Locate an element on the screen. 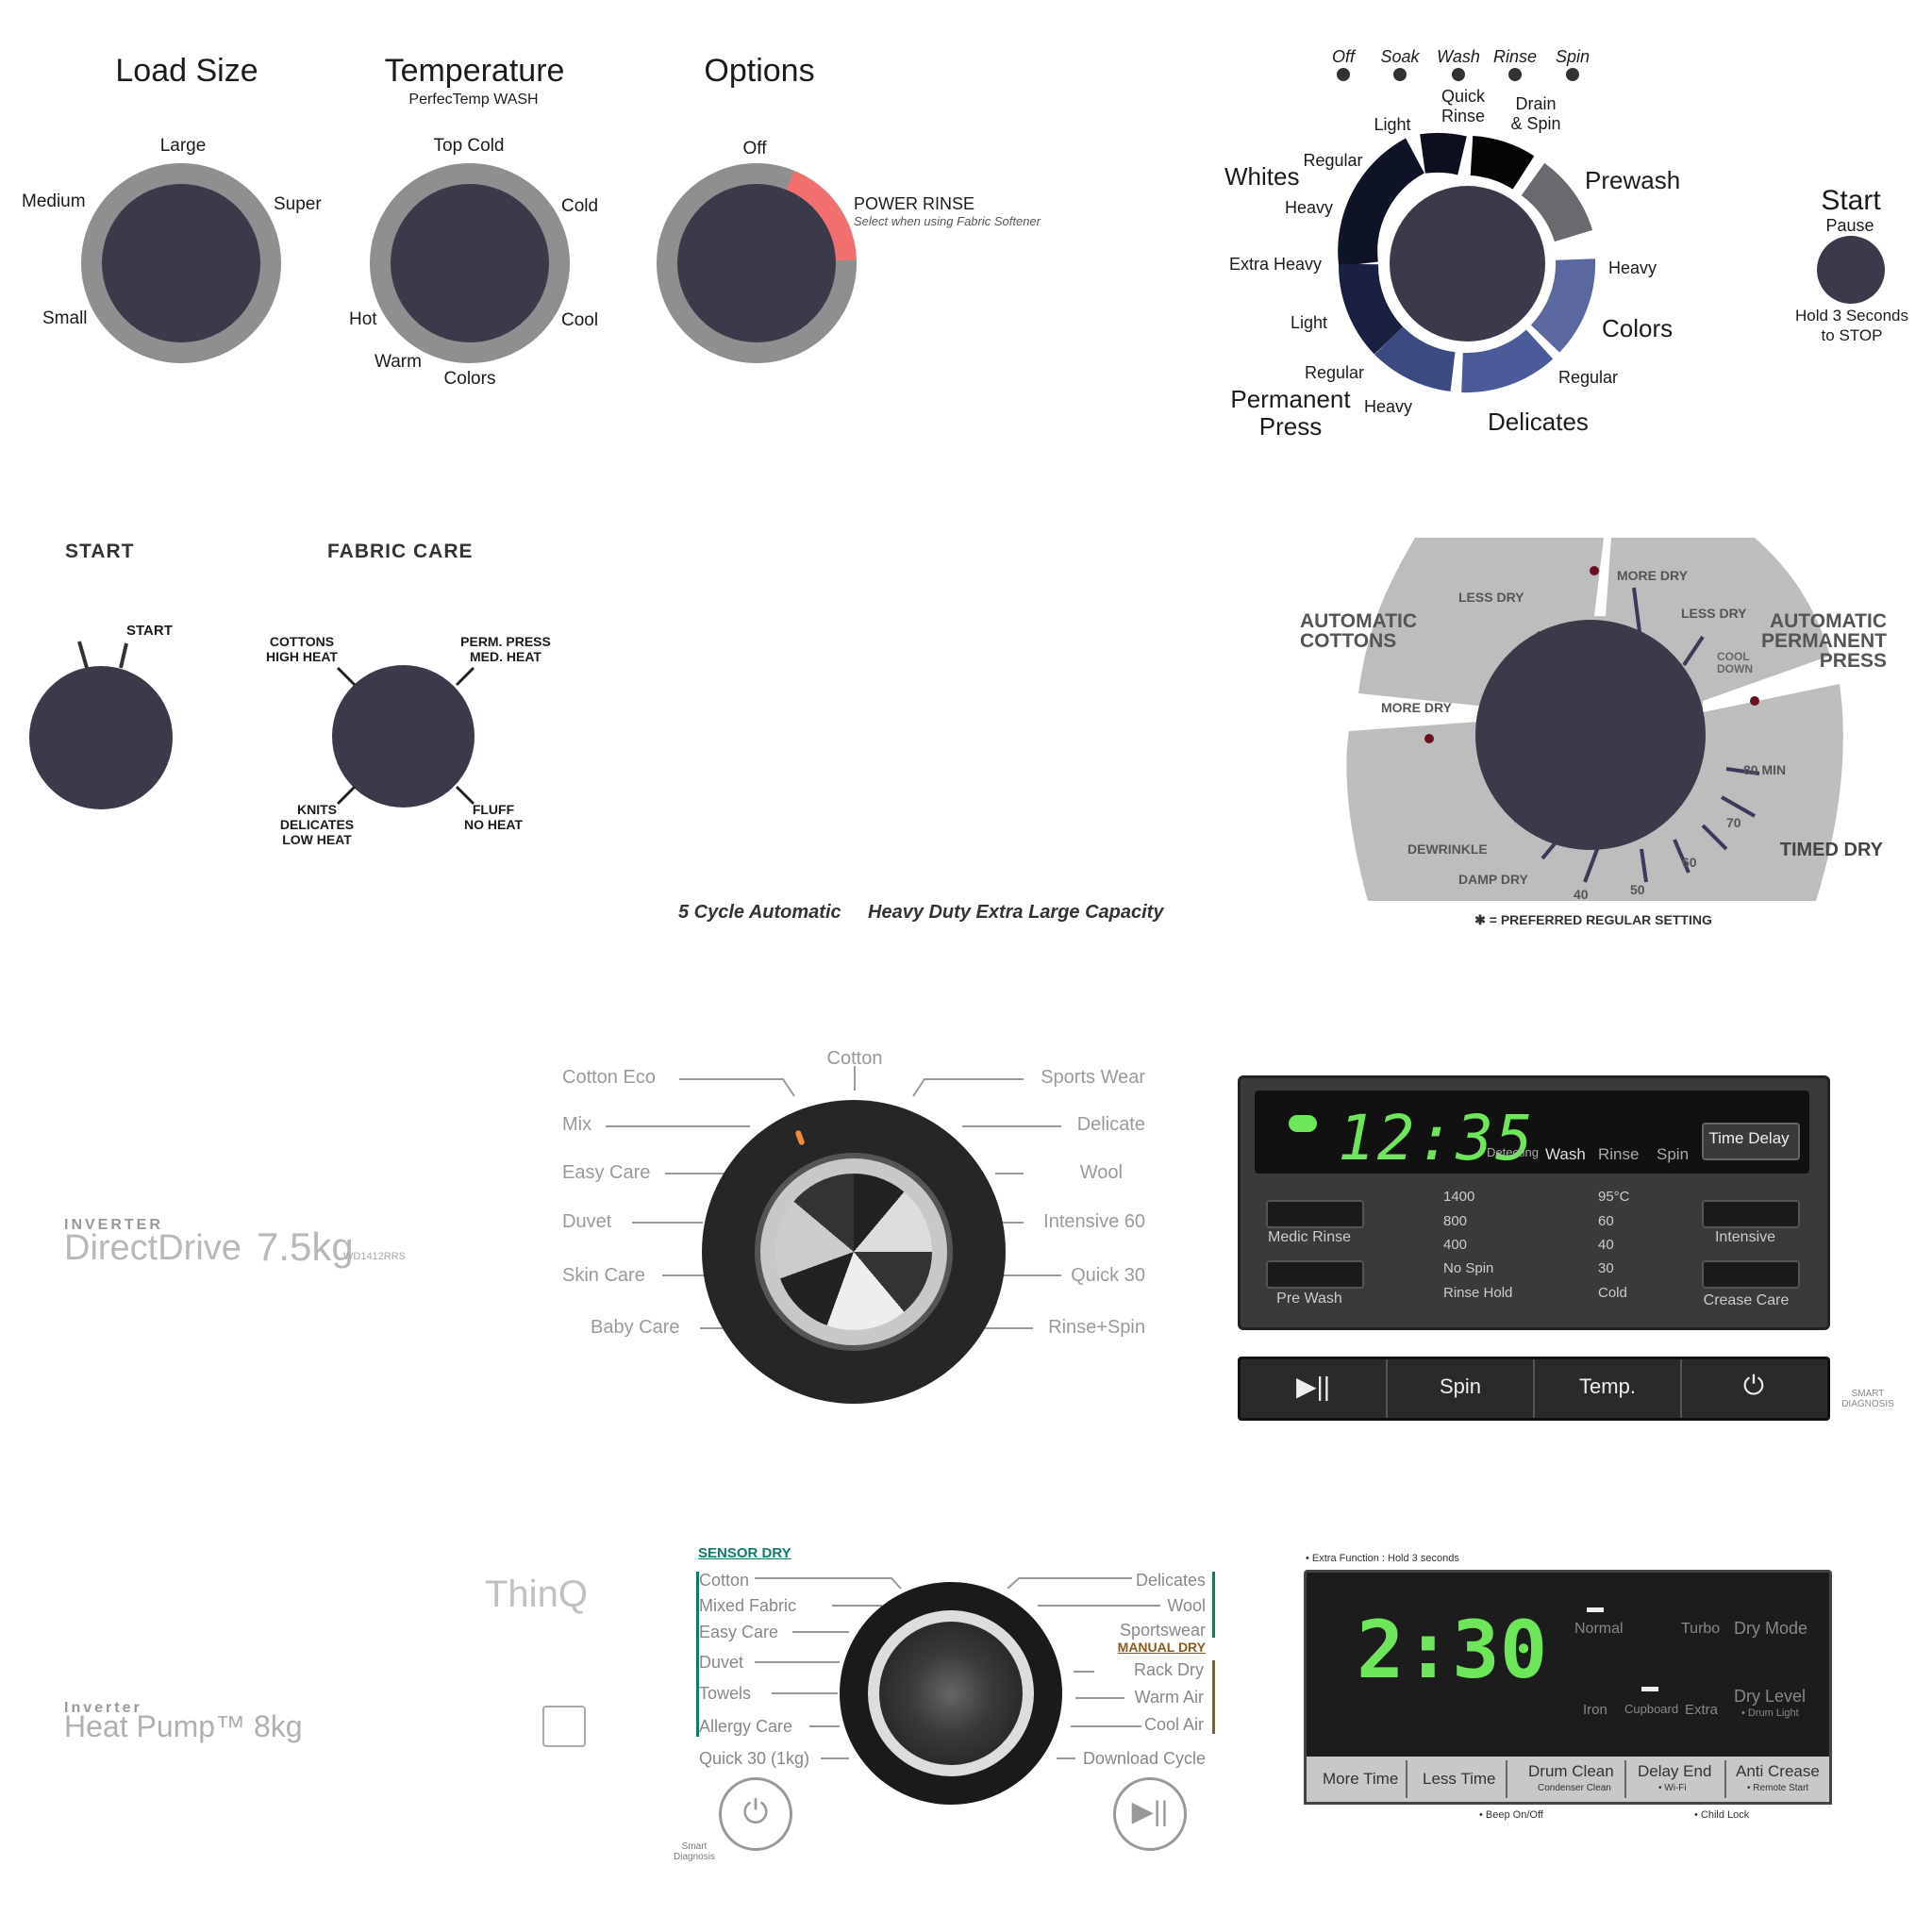 This screenshot has width=1932, height=1932. preferred-setting-legend: ✱ = PREFERRED REGULAR SETTING is located at coordinates (1593, 920).